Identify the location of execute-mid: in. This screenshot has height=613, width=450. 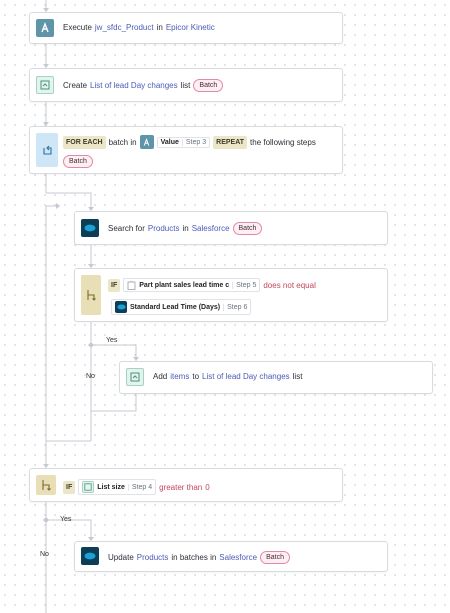
(159, 27).